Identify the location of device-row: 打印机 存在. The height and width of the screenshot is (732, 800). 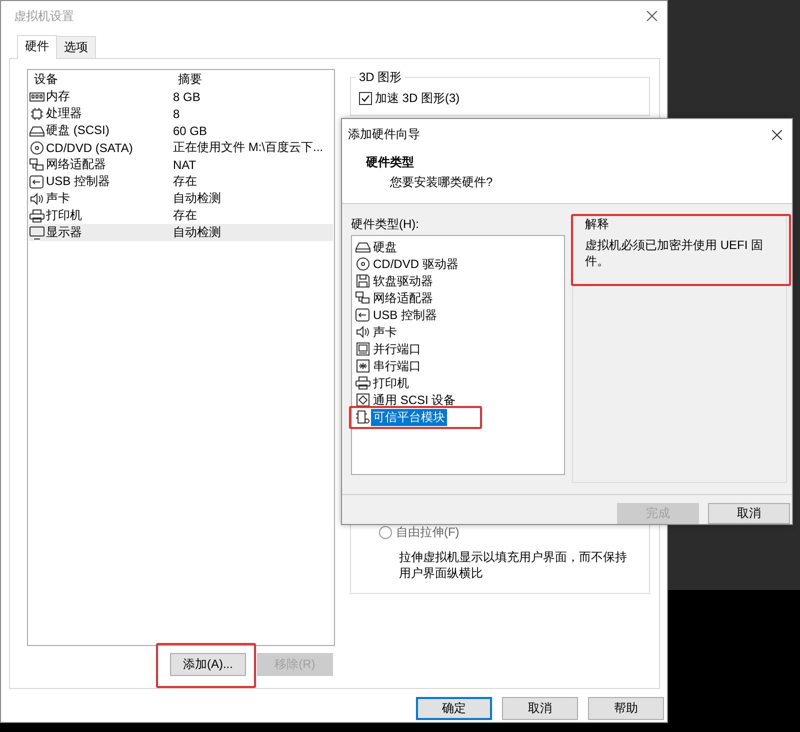
(181, 215).